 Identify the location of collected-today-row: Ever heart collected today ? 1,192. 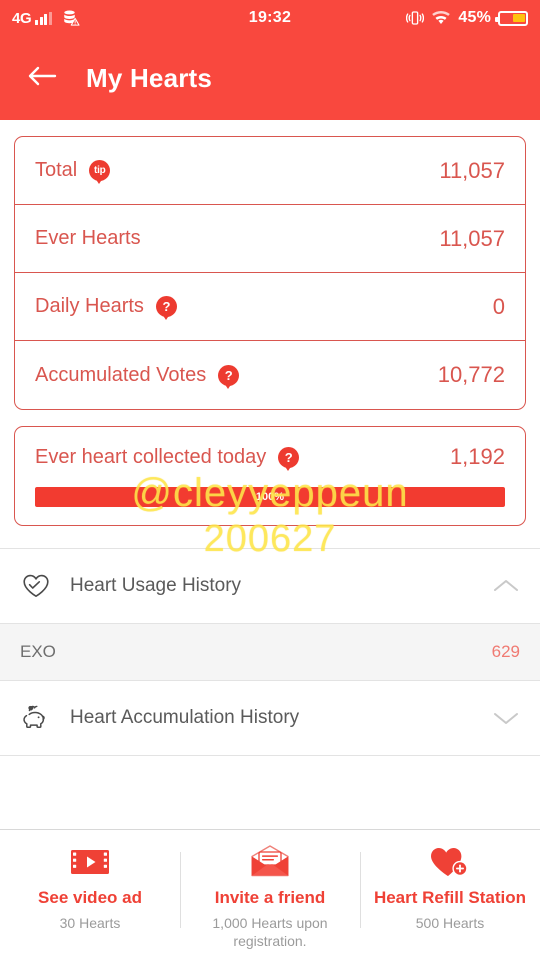
(270, 457).